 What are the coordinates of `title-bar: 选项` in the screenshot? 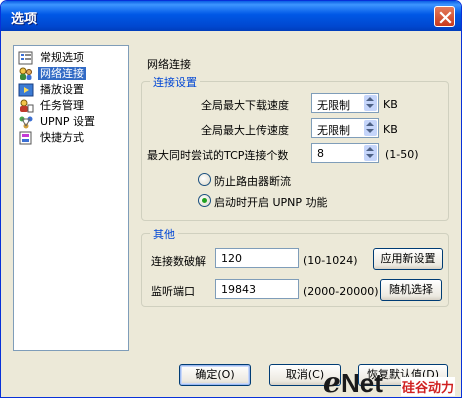 It's located at (231, 16).